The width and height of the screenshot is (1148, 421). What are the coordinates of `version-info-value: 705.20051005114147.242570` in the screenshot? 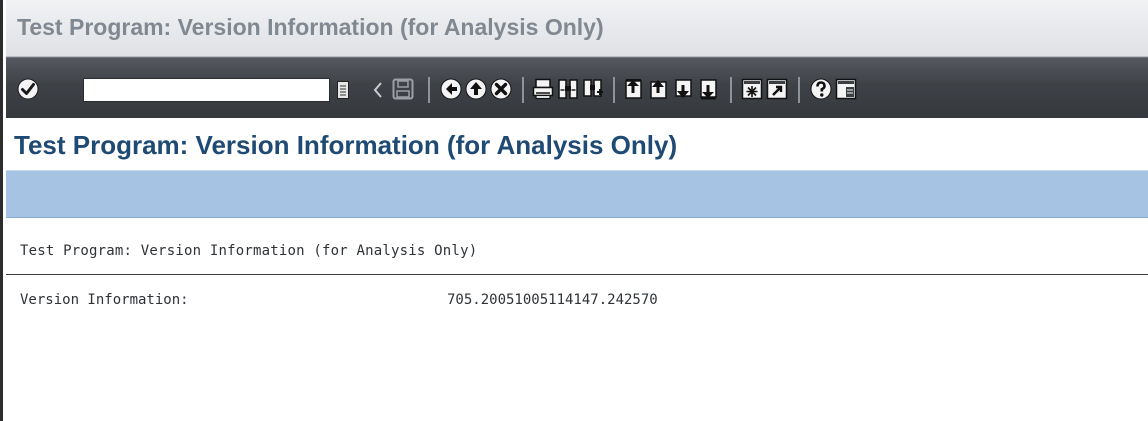 It's located at (552, 300).